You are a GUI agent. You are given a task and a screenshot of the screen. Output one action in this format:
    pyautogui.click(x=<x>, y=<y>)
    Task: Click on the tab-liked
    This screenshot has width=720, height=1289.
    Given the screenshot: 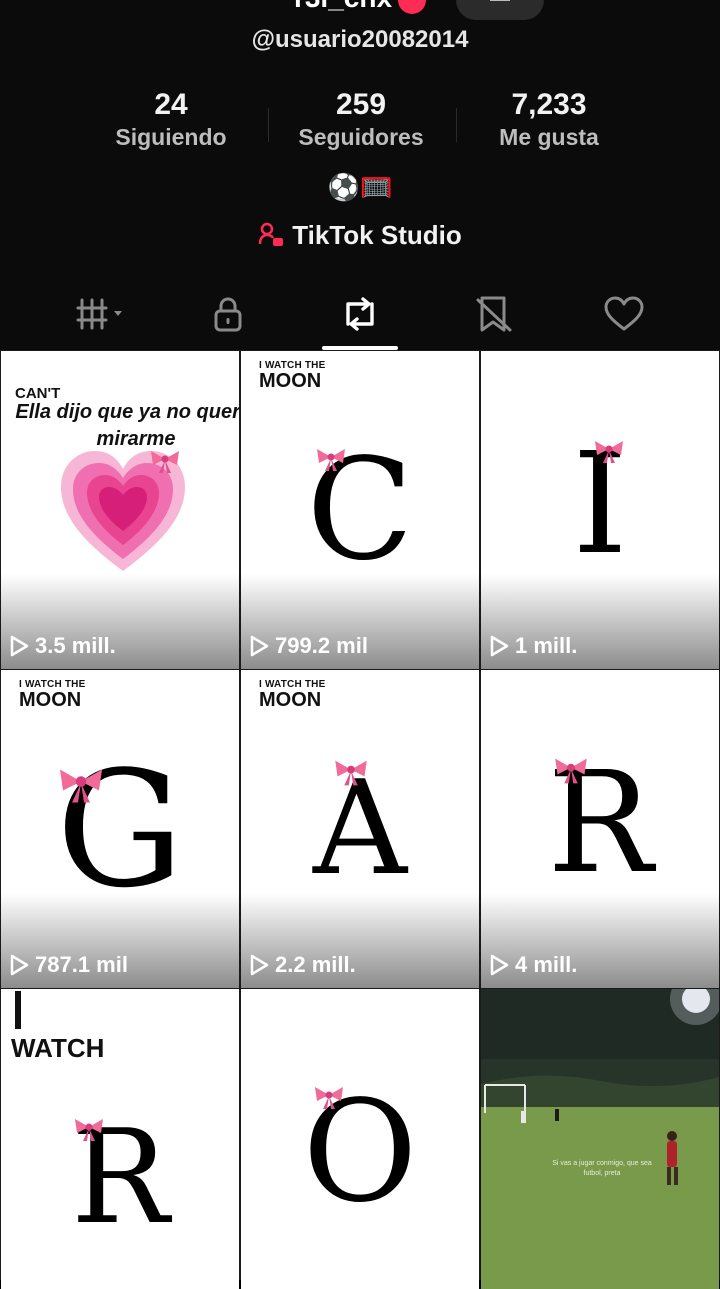 What is the action you would take?
    pyautogui.click(x=624, y=314)
    